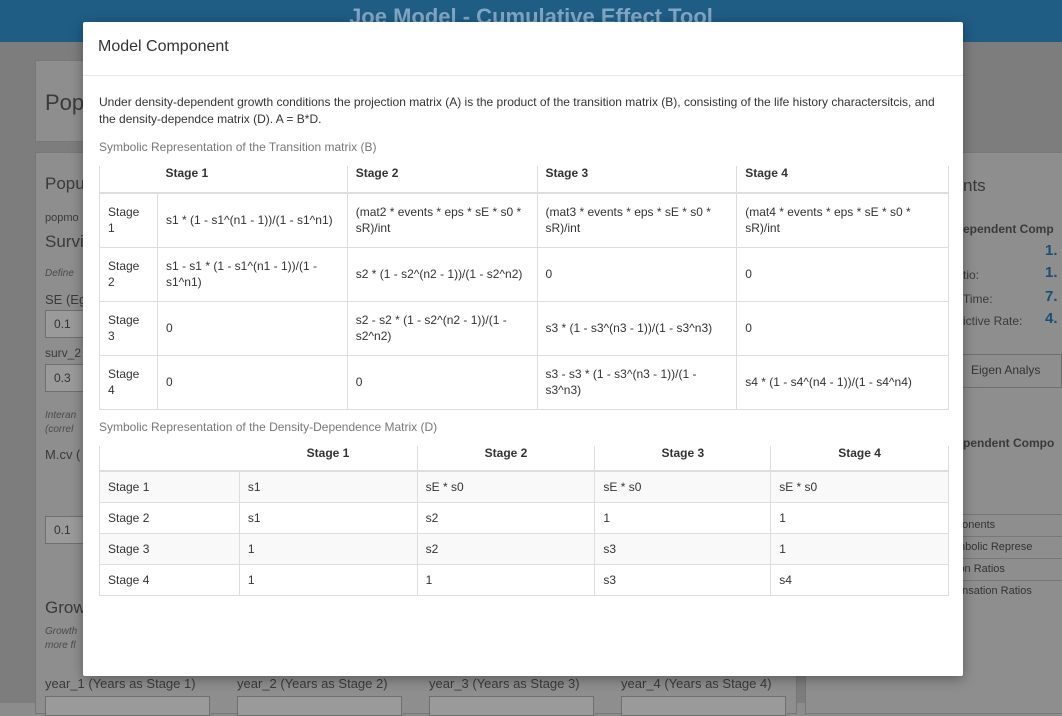  Describe the element at coordinates (442, 273) in the screenshot. I see `table-cell: s2 * (1 - s2^(n2 - 1))/(1 - s2^n2)` at that location.